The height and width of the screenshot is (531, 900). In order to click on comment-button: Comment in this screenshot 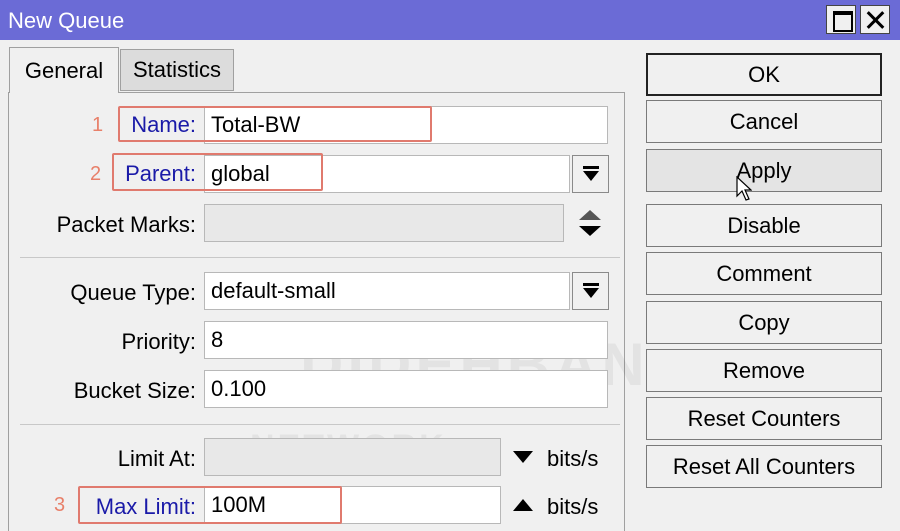, I will do `click(764, 273)`.